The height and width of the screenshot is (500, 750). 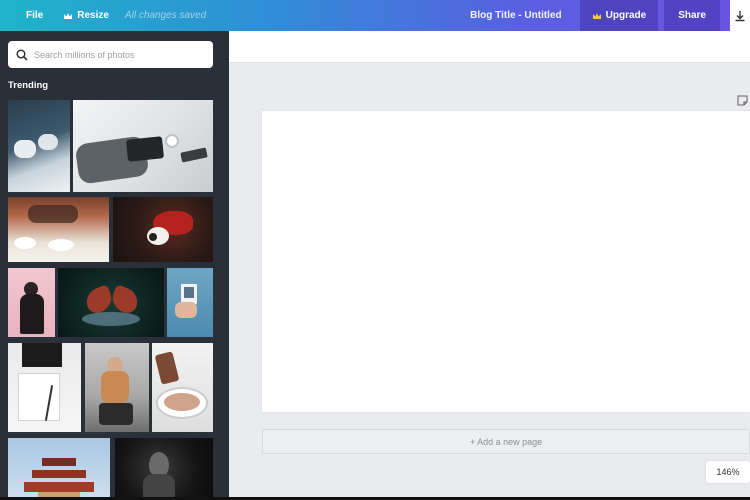 I want to click on notes-button, so click(x=742, y=102).